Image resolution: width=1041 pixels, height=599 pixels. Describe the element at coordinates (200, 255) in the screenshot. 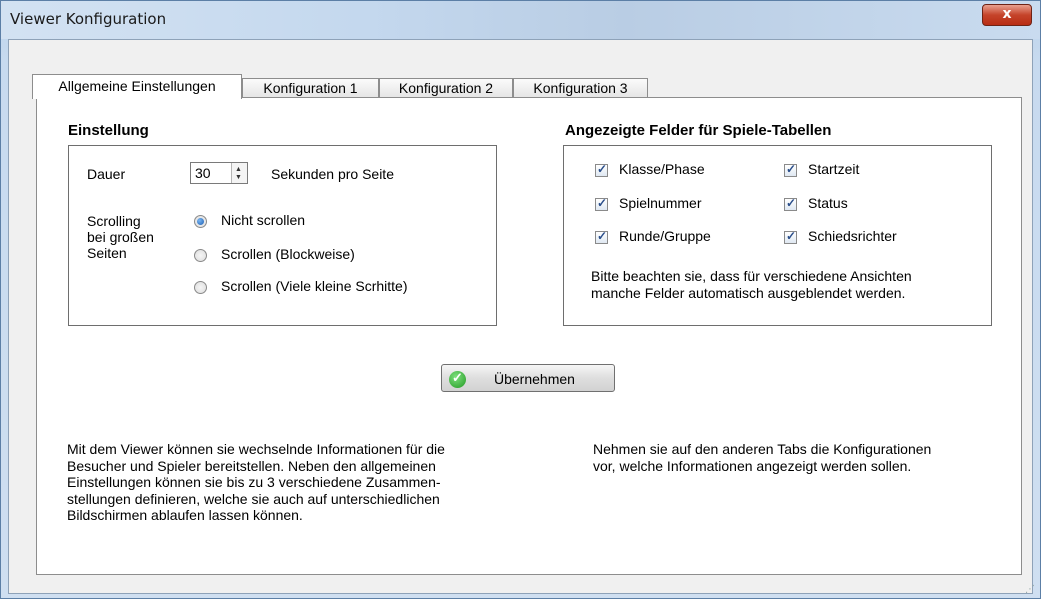

I see `scroll-option-block-radio` at that location.